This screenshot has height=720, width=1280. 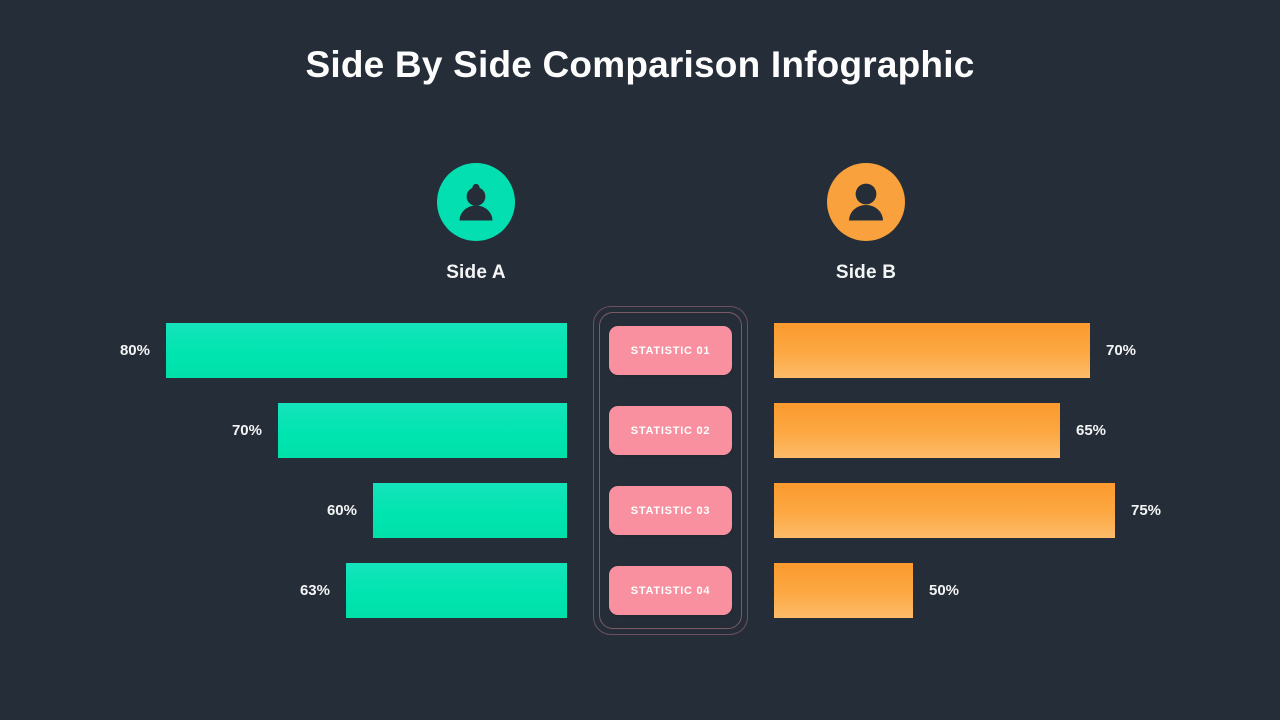 What do you see at coordinates (866, 272) in the screenshot?
I see `side-b-label: Side B` at bounding box center [866, 272].